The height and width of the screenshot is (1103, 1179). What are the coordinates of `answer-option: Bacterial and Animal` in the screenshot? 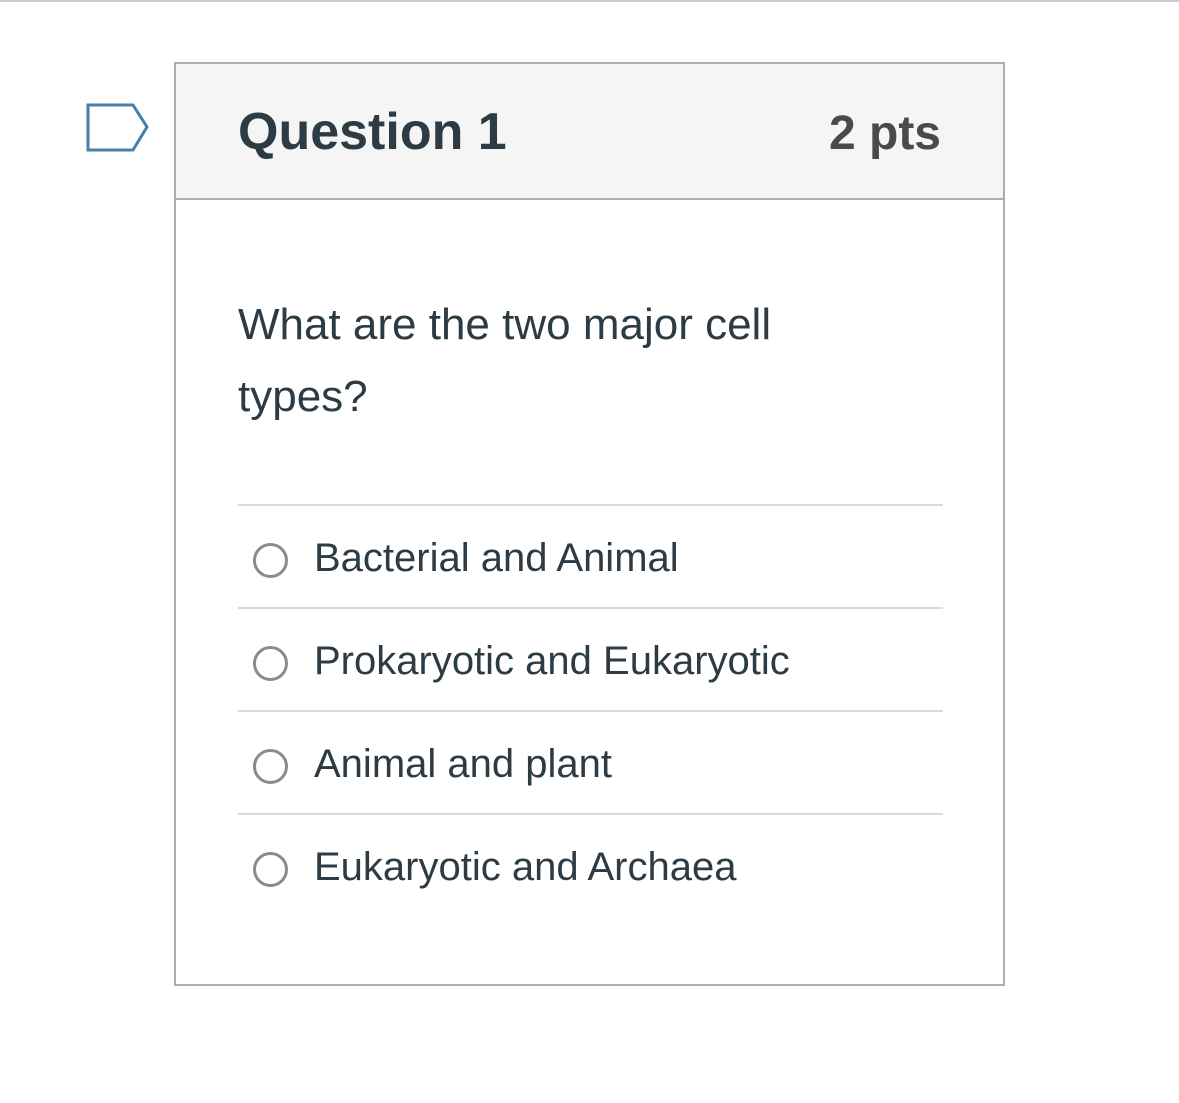 It's located at (590, 555).